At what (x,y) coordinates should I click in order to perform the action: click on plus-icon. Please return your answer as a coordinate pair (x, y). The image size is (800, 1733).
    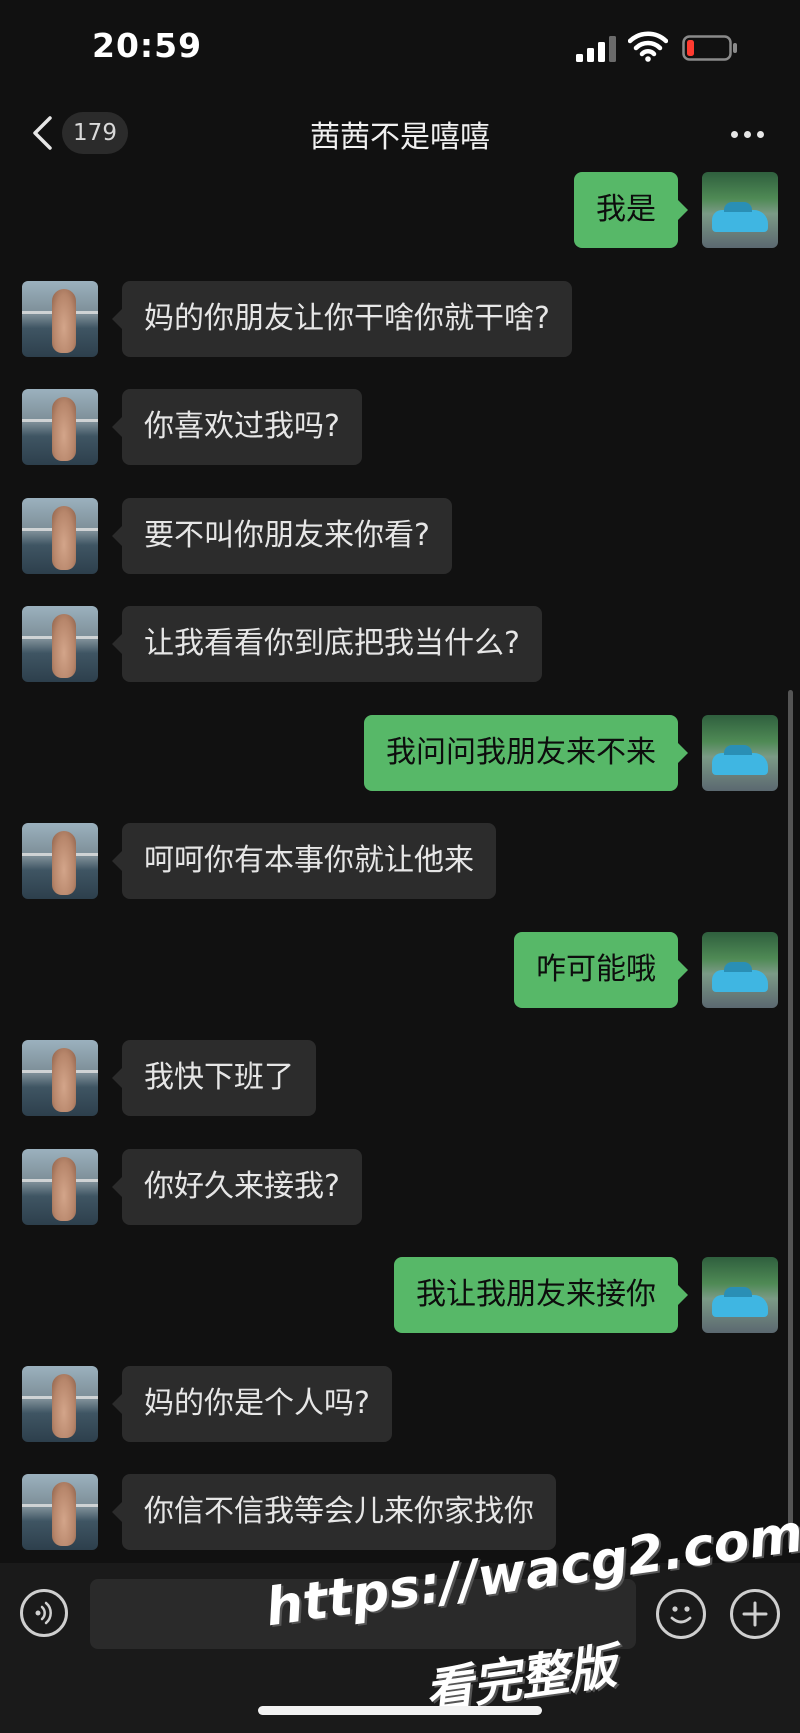
    Looking at the image, I should click on (755, 1614).